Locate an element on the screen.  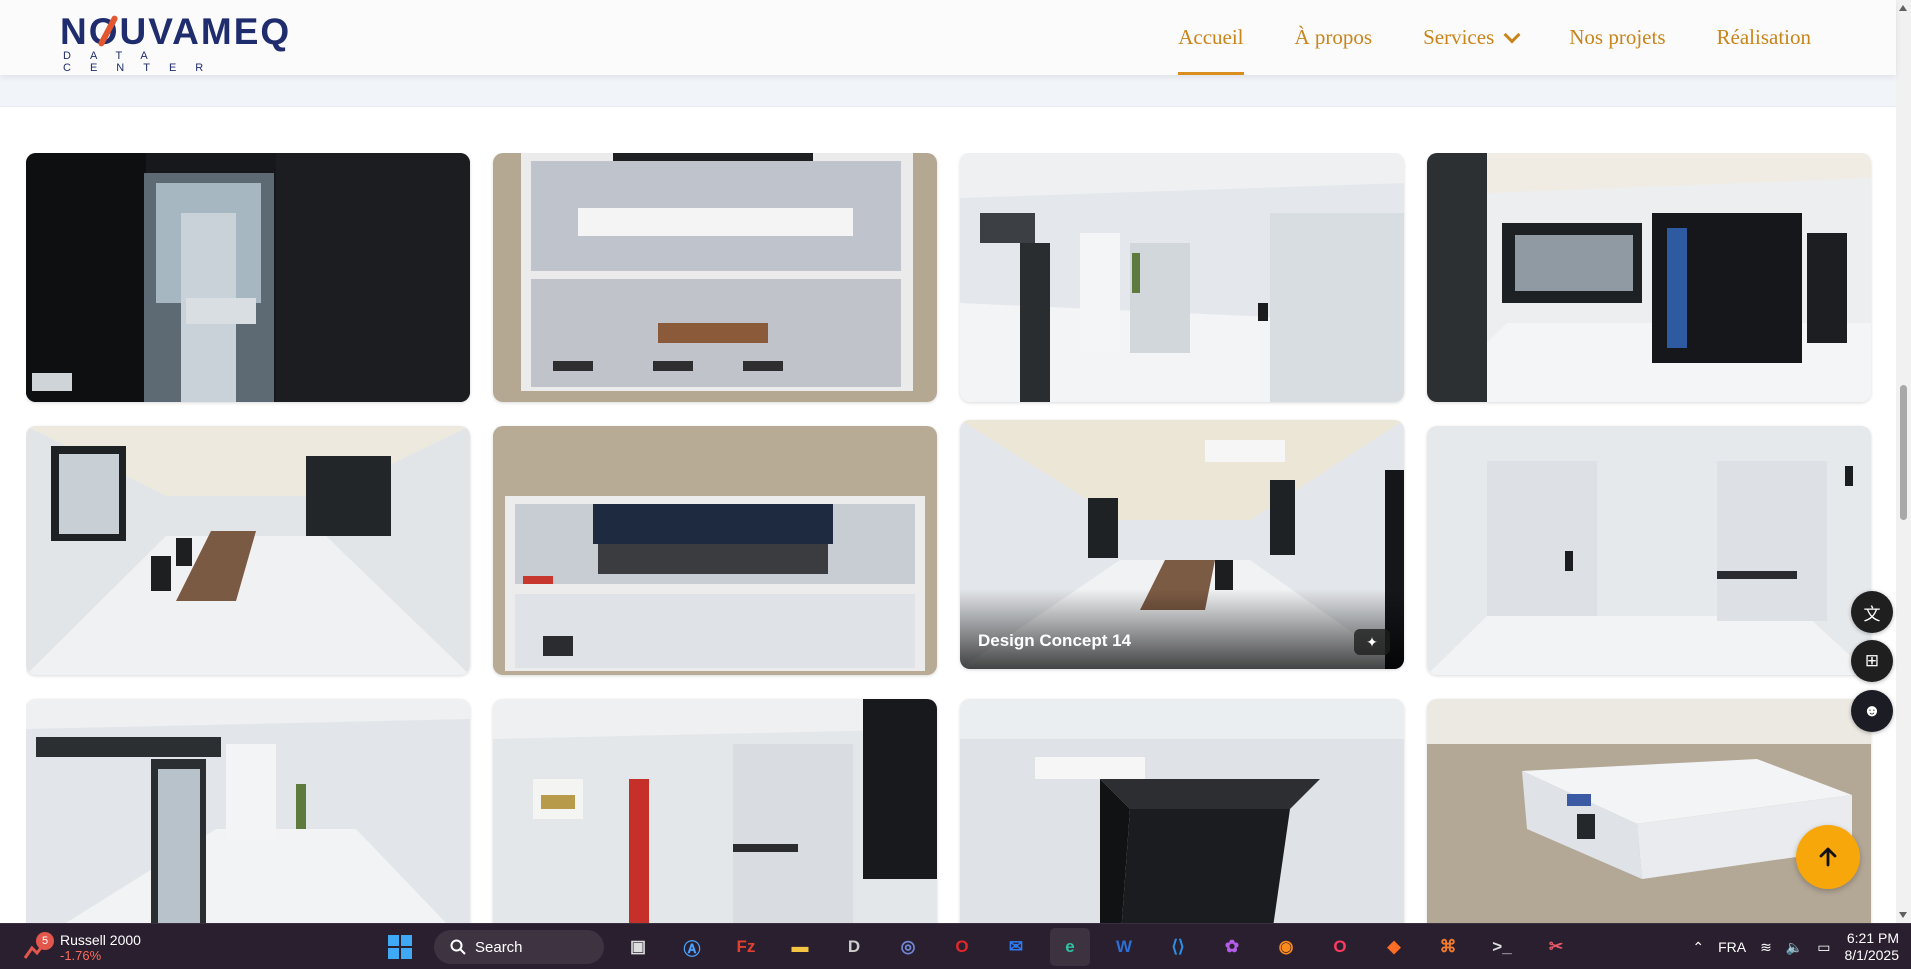
gallery-tile-container-top-view-racks is located at coordinates (715, 550).